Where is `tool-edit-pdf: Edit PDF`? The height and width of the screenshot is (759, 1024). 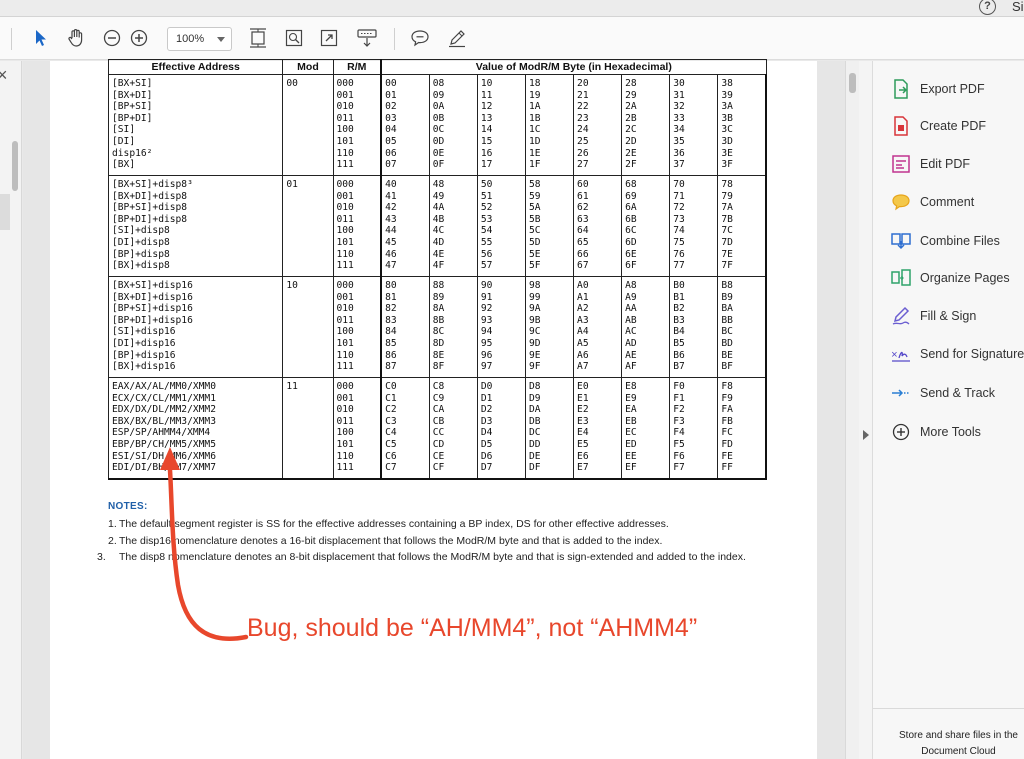
tool-edit-pdf: Edit PDF is located at coordinates (930, 164).